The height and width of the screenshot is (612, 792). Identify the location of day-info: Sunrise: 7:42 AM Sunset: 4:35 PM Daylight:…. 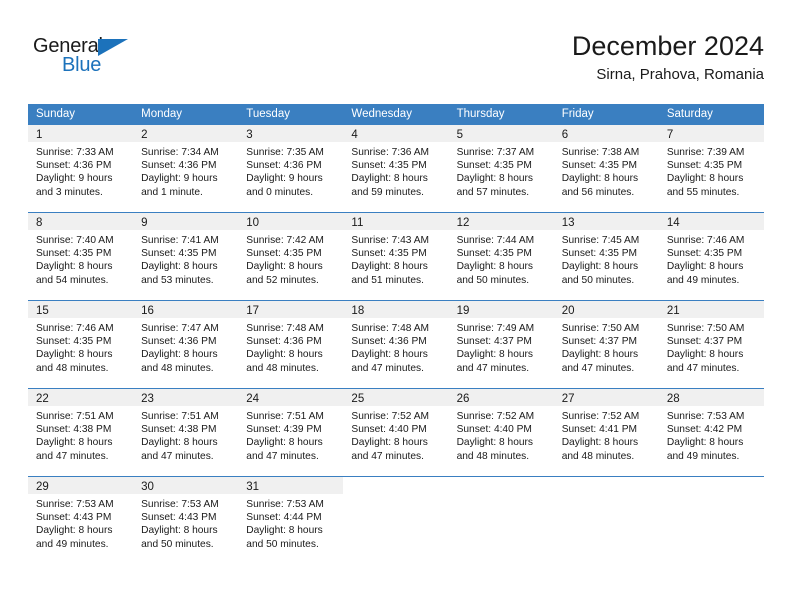
(290, 258).